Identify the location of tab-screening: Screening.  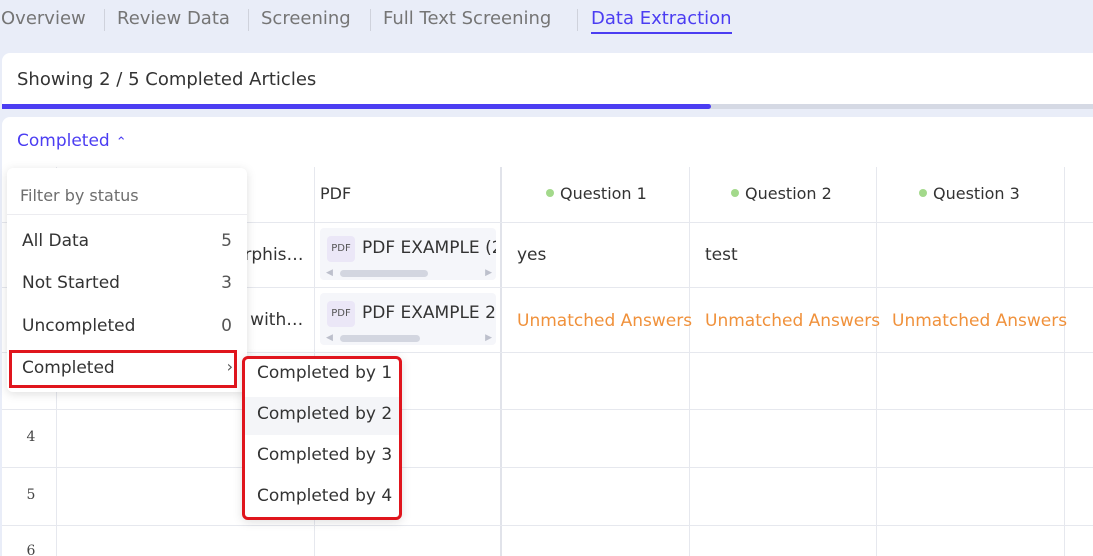
(306, 21).